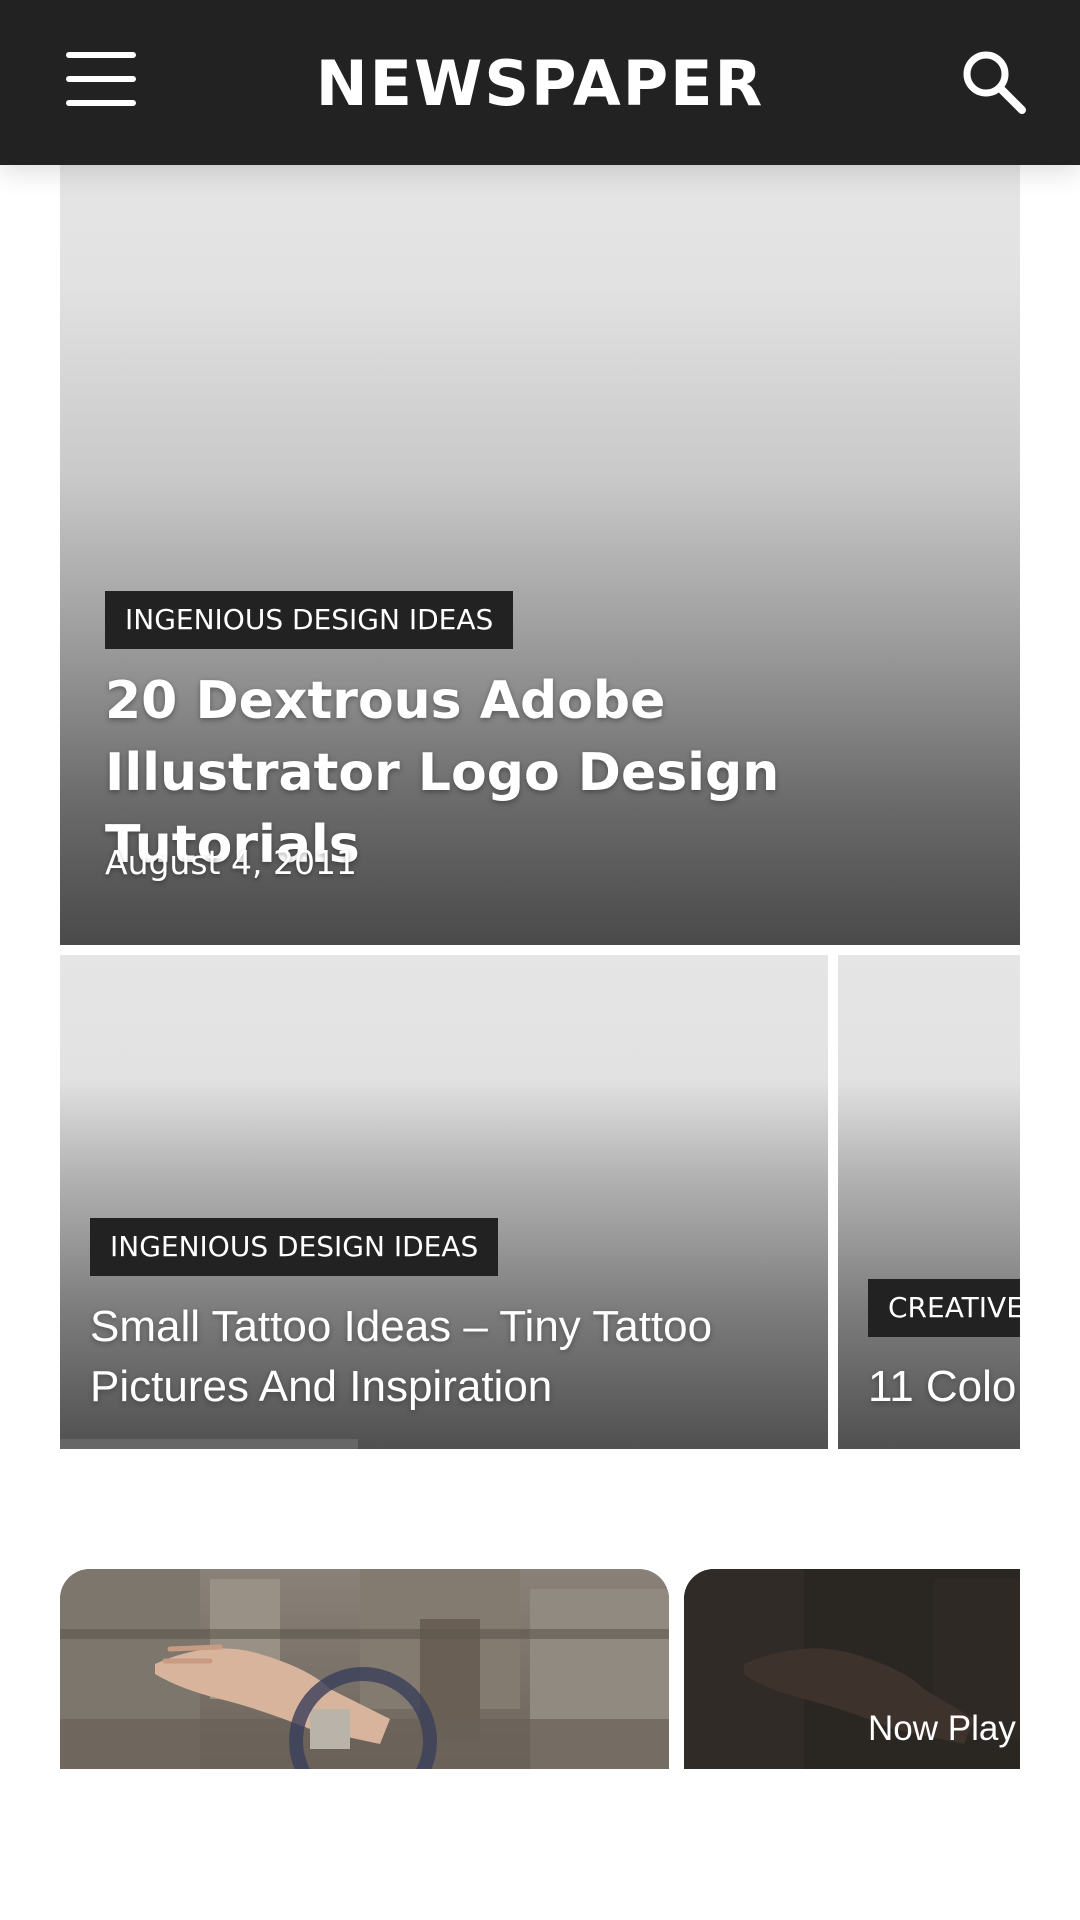 The height and width of the screenshot is (1920, 1080). What do you see at coordinates (209, 1444) in the screenshot?
I see `slider-progress-bar` at bounding box center [209, 1444].